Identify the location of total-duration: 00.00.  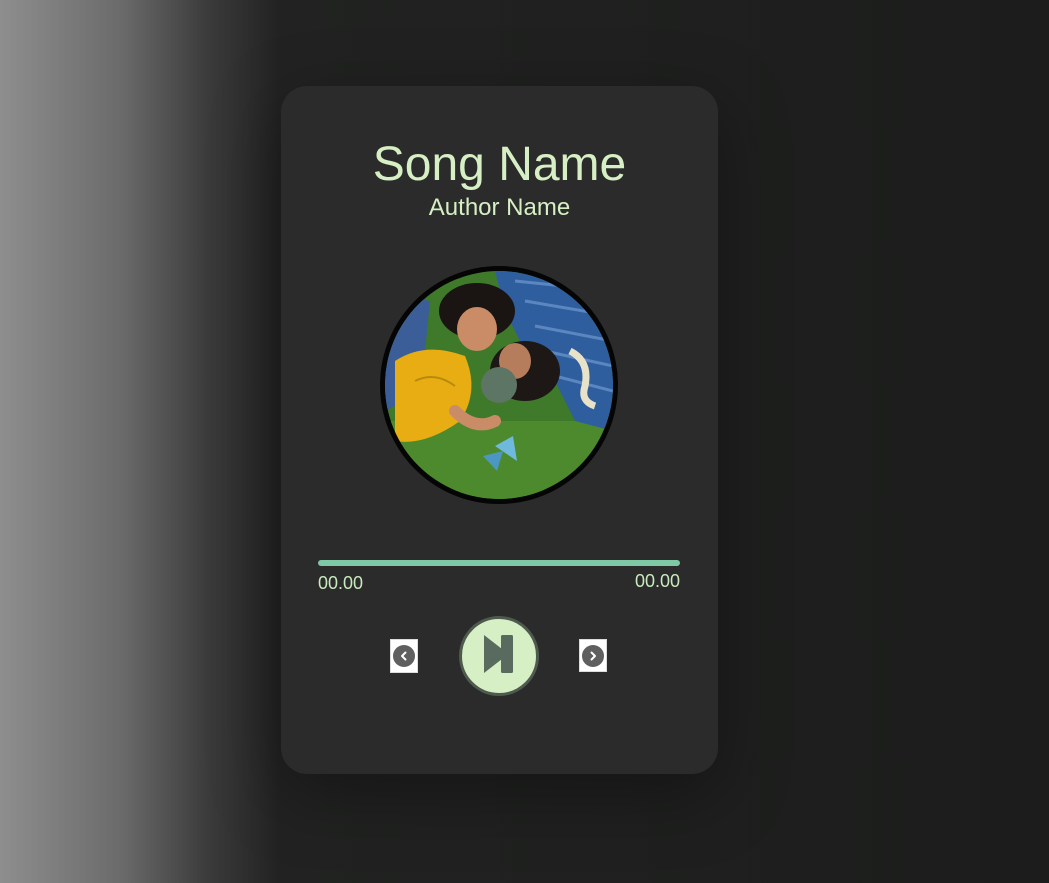
(657, 581).